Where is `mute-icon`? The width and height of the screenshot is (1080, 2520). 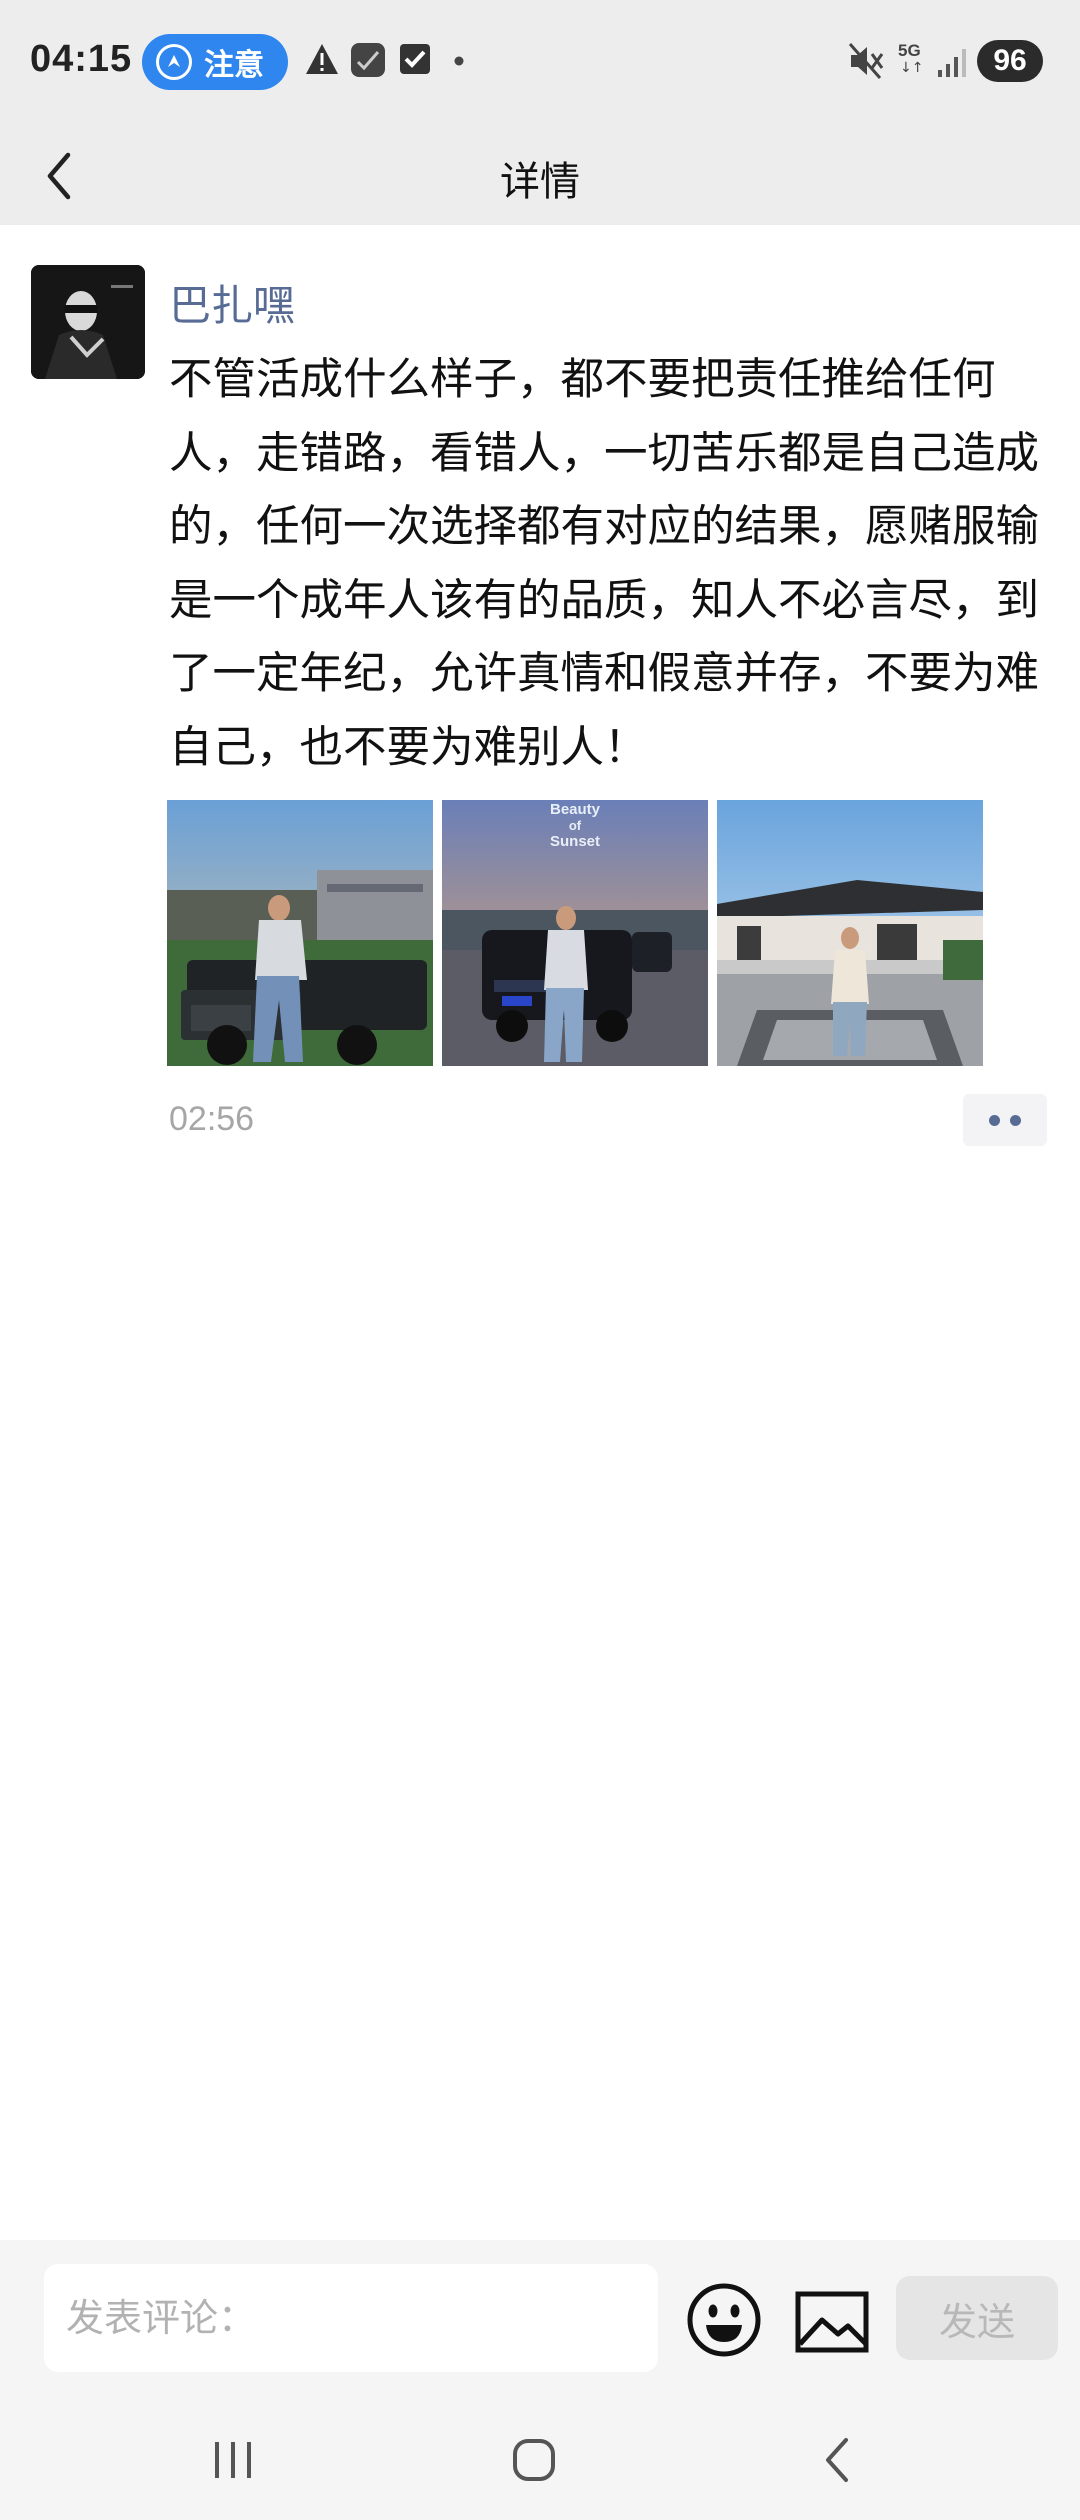
mute-icon is located at coordinates (866, 61).